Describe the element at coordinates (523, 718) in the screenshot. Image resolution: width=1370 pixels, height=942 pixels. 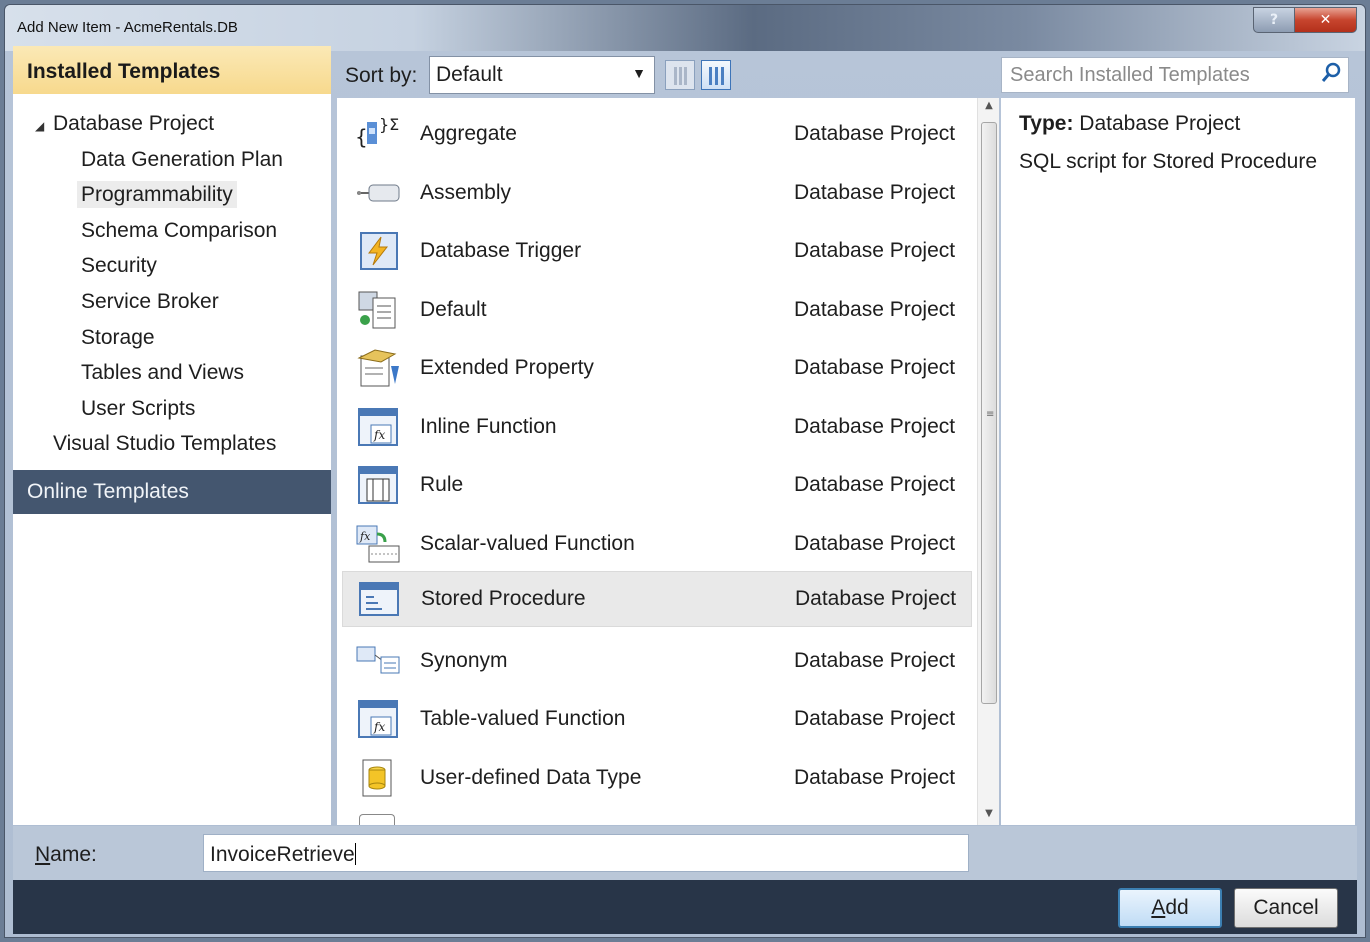
I see `template-name: Table-valued Function` at that location.